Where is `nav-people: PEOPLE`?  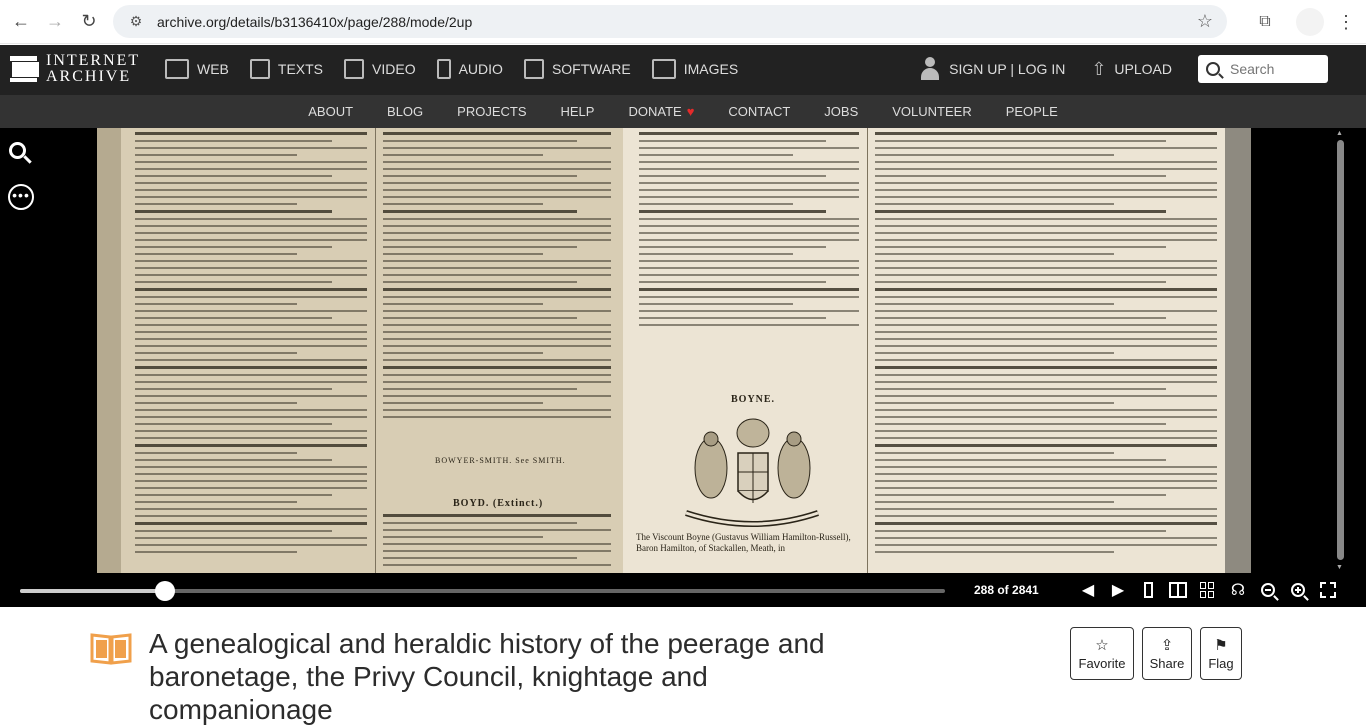 nav-people: PEOPLE is located at coordinates (1032, 111).